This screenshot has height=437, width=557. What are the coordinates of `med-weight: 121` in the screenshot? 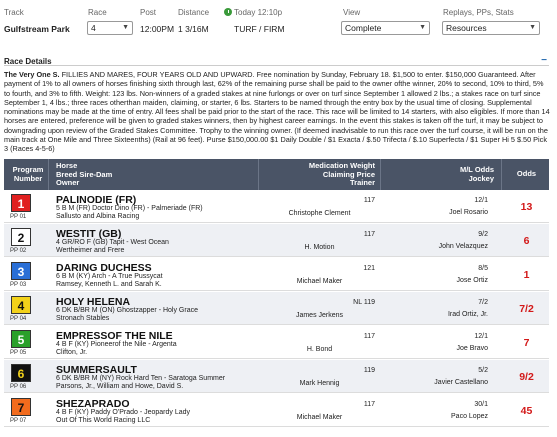 It's located at (319, 268).